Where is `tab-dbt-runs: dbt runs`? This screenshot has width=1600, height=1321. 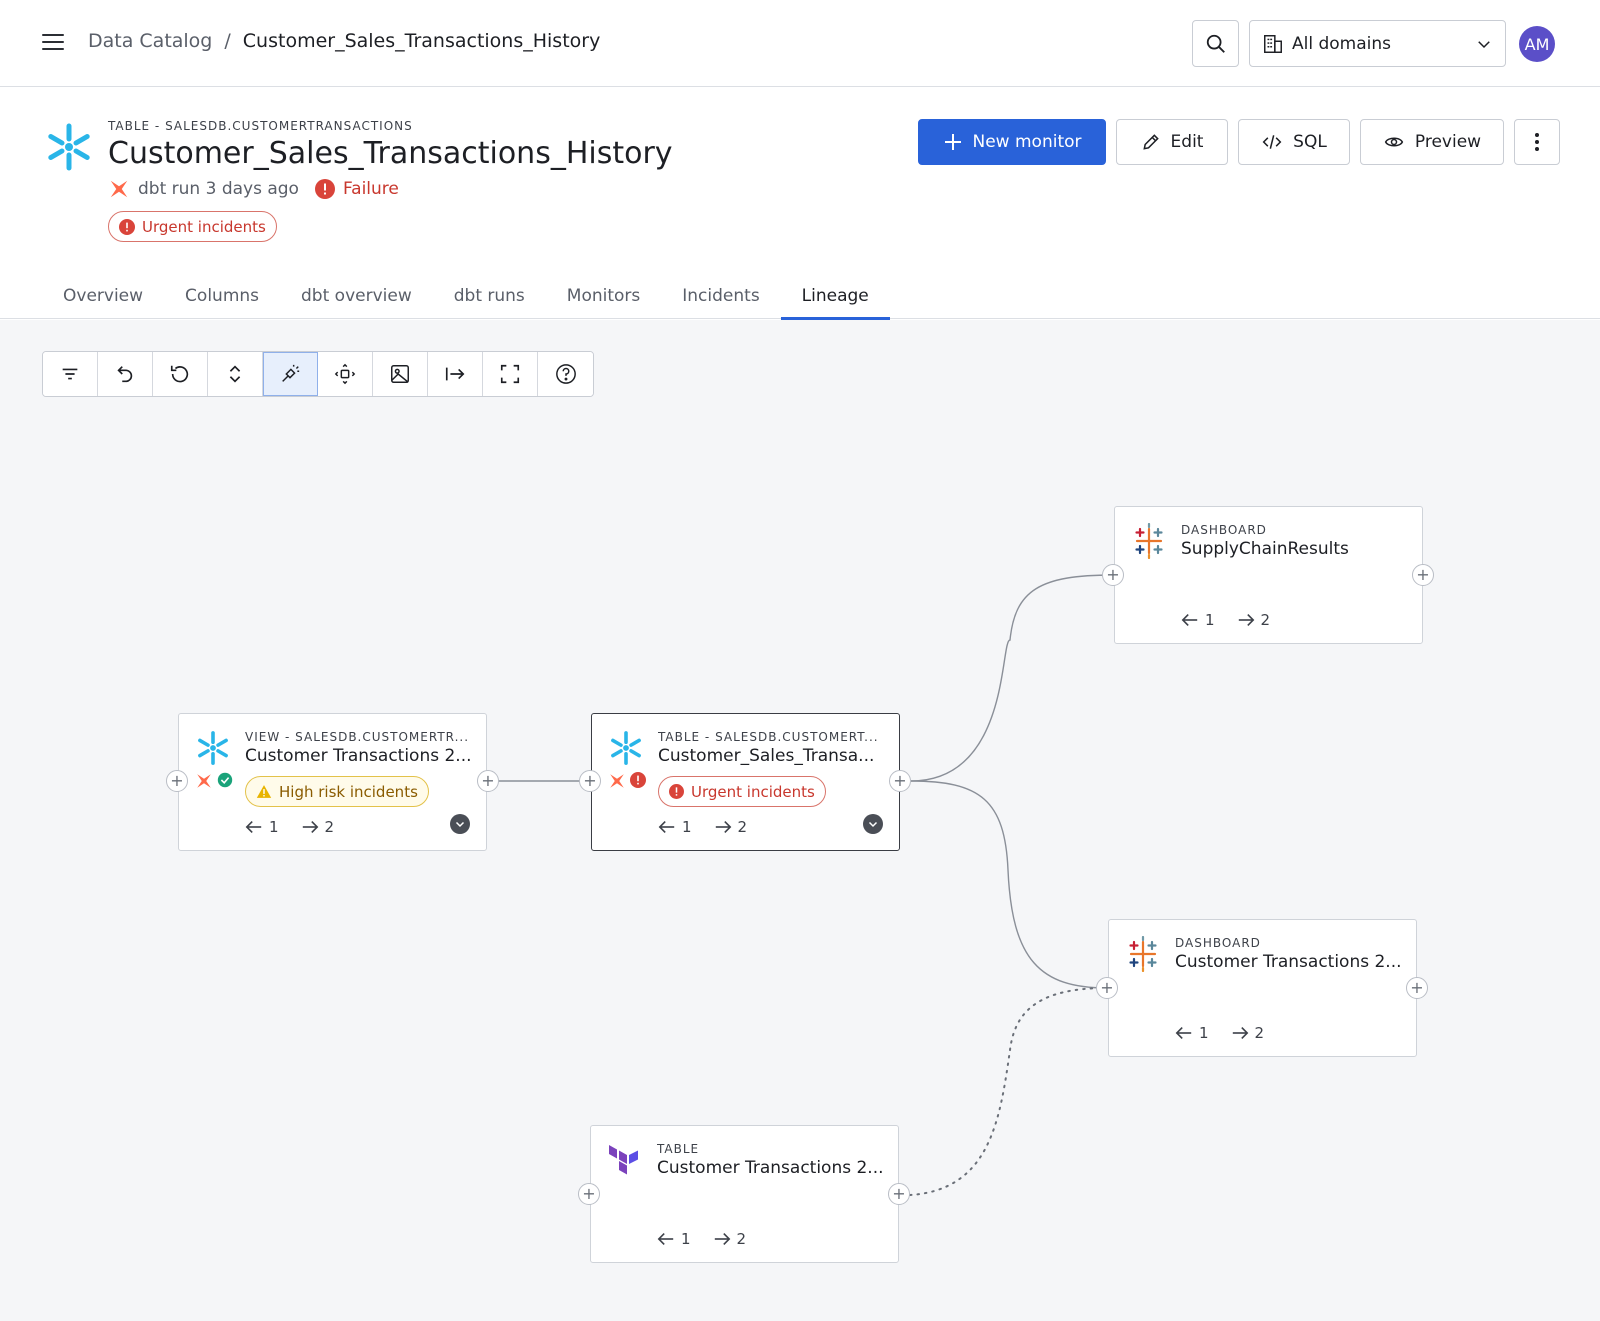 tab-dbt-runs: dbt runs is located at coordinates (489, 299).